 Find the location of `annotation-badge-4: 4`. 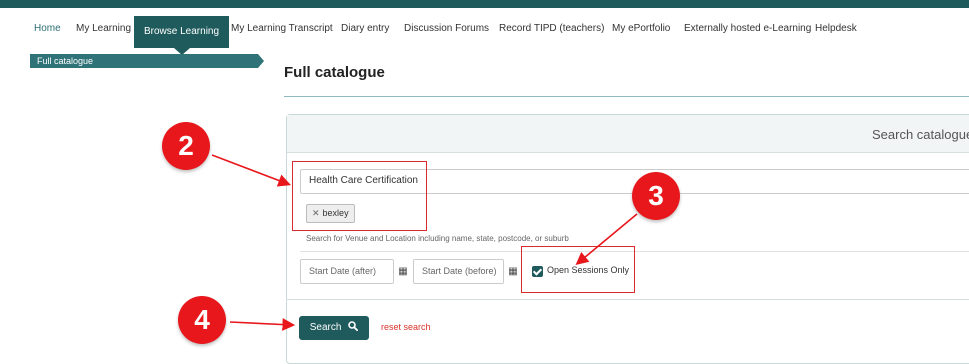

annotation-badge-4: 4 is located at coordinates (202, 320).